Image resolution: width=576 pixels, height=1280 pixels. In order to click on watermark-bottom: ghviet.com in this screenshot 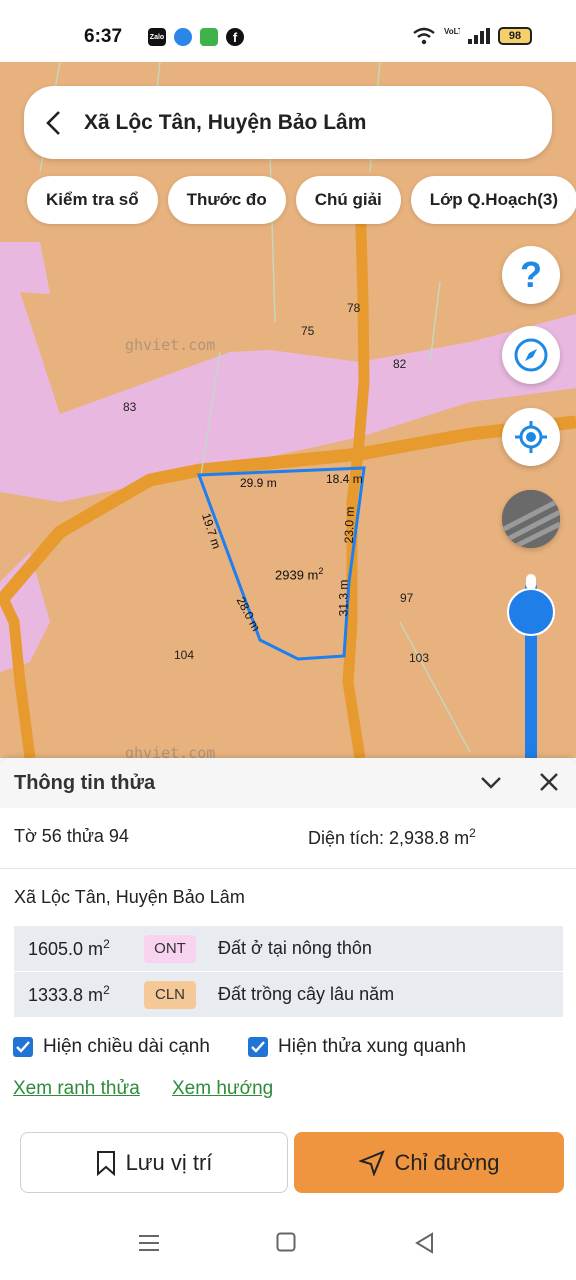, I will do `click(170, 751)`.